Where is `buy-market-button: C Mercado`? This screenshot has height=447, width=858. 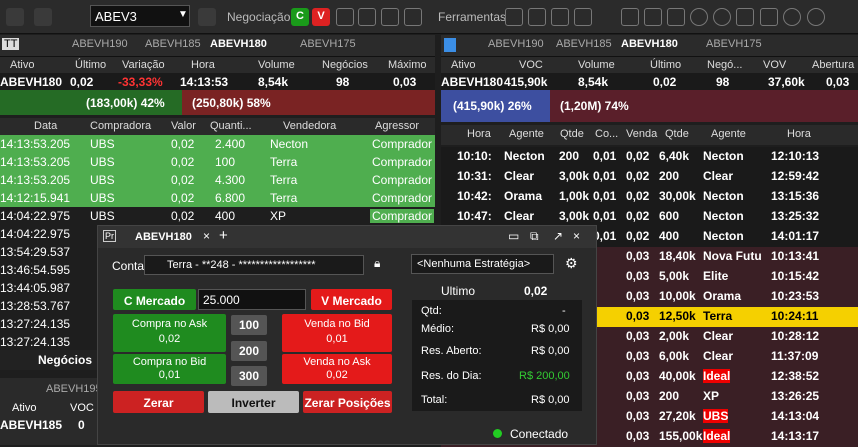
buy-market-button: C Mercado is located at coordinates (154, 299).